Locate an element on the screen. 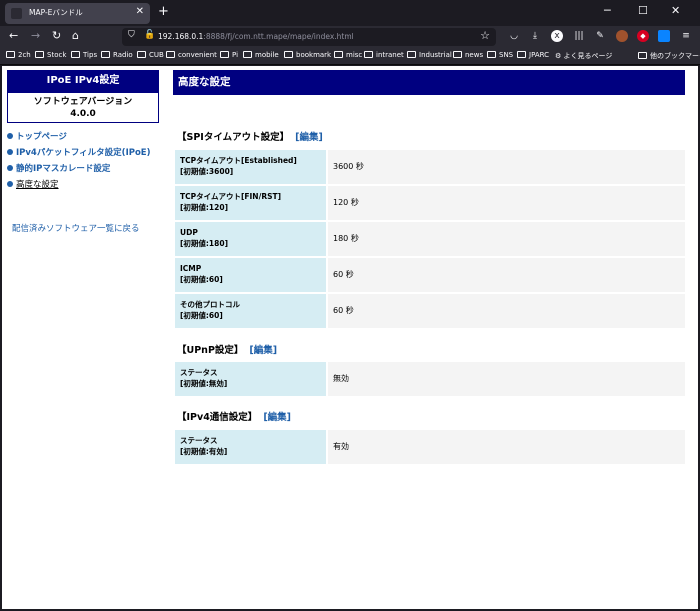 This screenshot has width=700, height=611. setting-value: 有効 is located at coordinates (506, 447).